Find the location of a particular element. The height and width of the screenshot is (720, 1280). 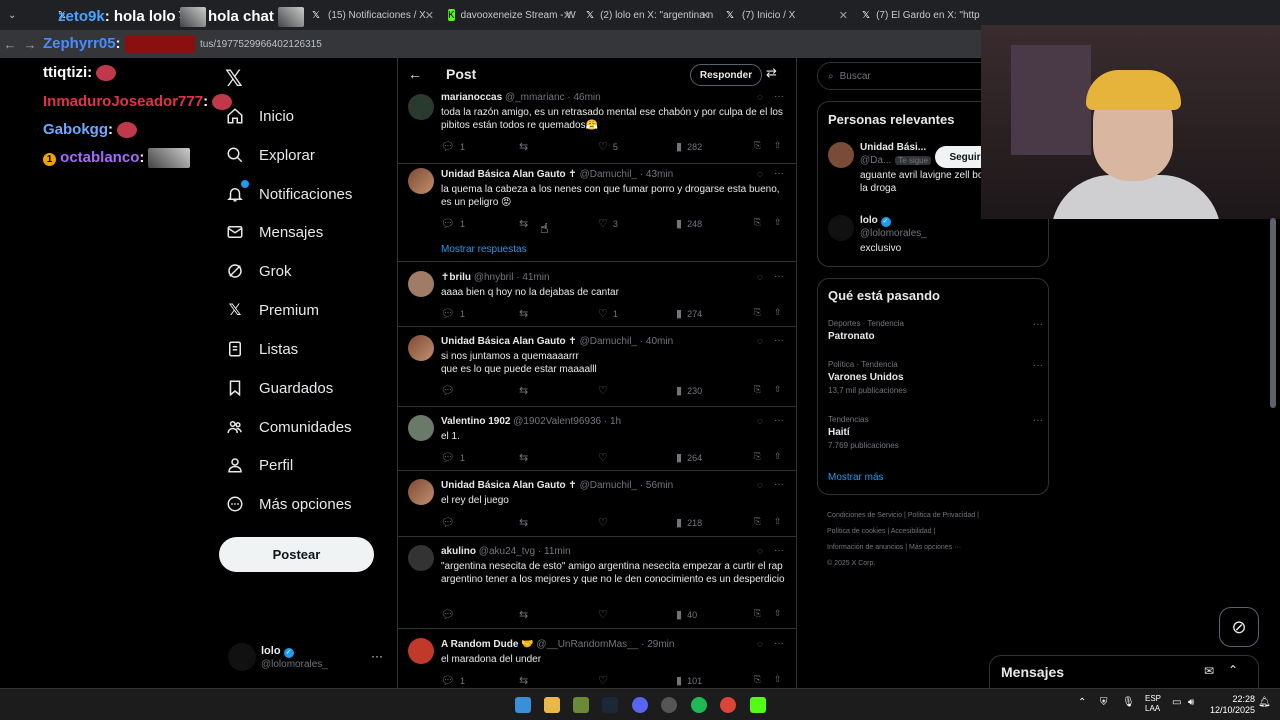

windows-start-icon is located at coordinates (523, 705).